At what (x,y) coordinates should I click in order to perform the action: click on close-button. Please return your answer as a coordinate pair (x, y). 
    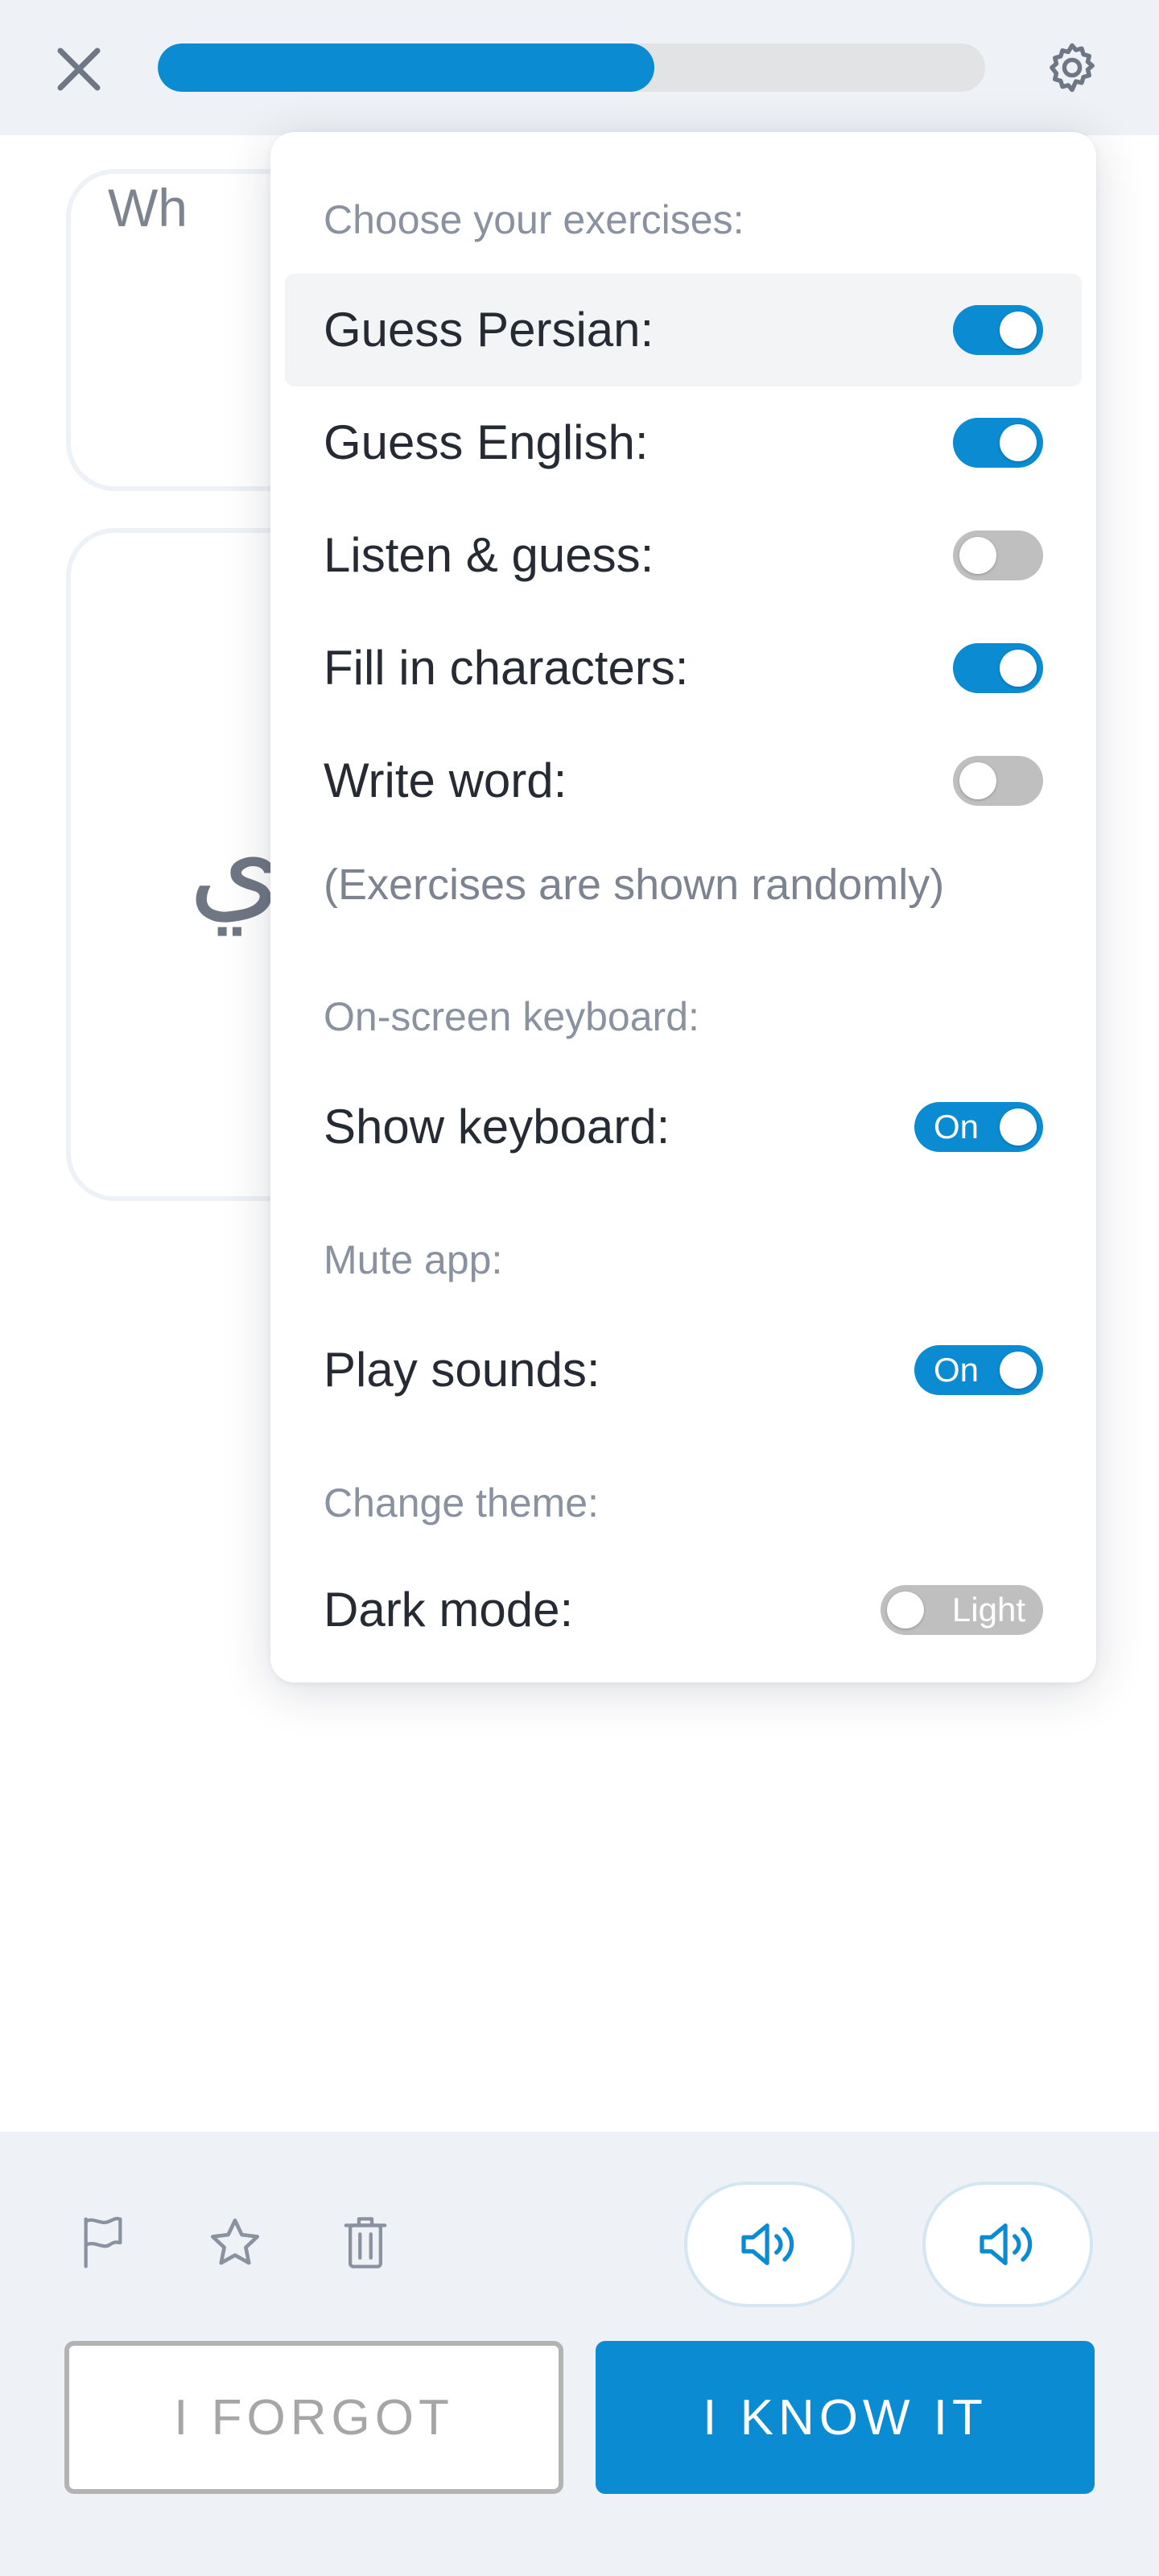
    Looking at the image, I should click on (79, 69).